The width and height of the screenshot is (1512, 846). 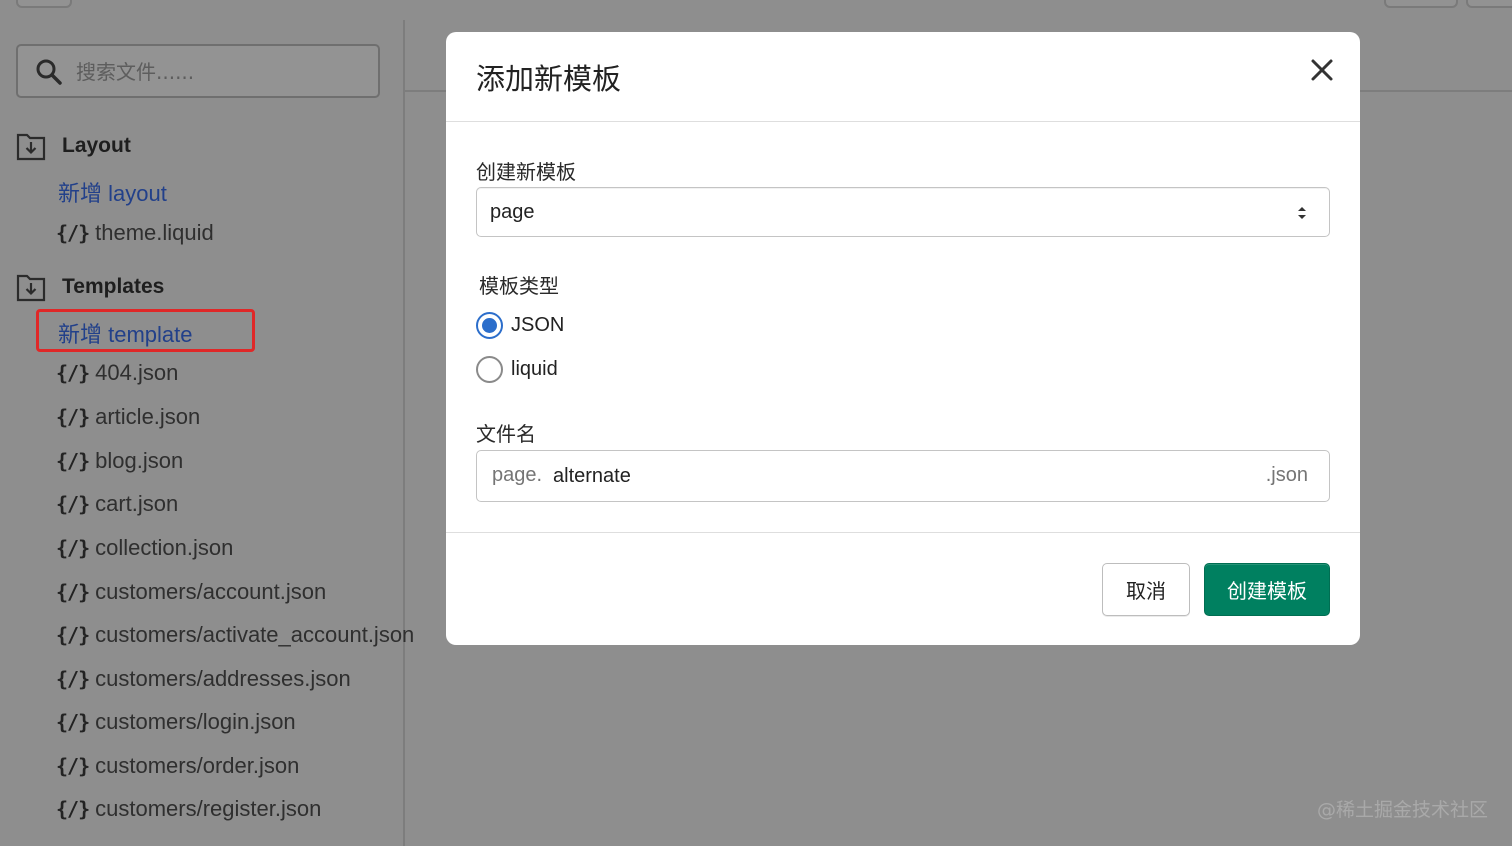 I want to click on file-item: {/} customers/login.json, so click(x=176, y=722).